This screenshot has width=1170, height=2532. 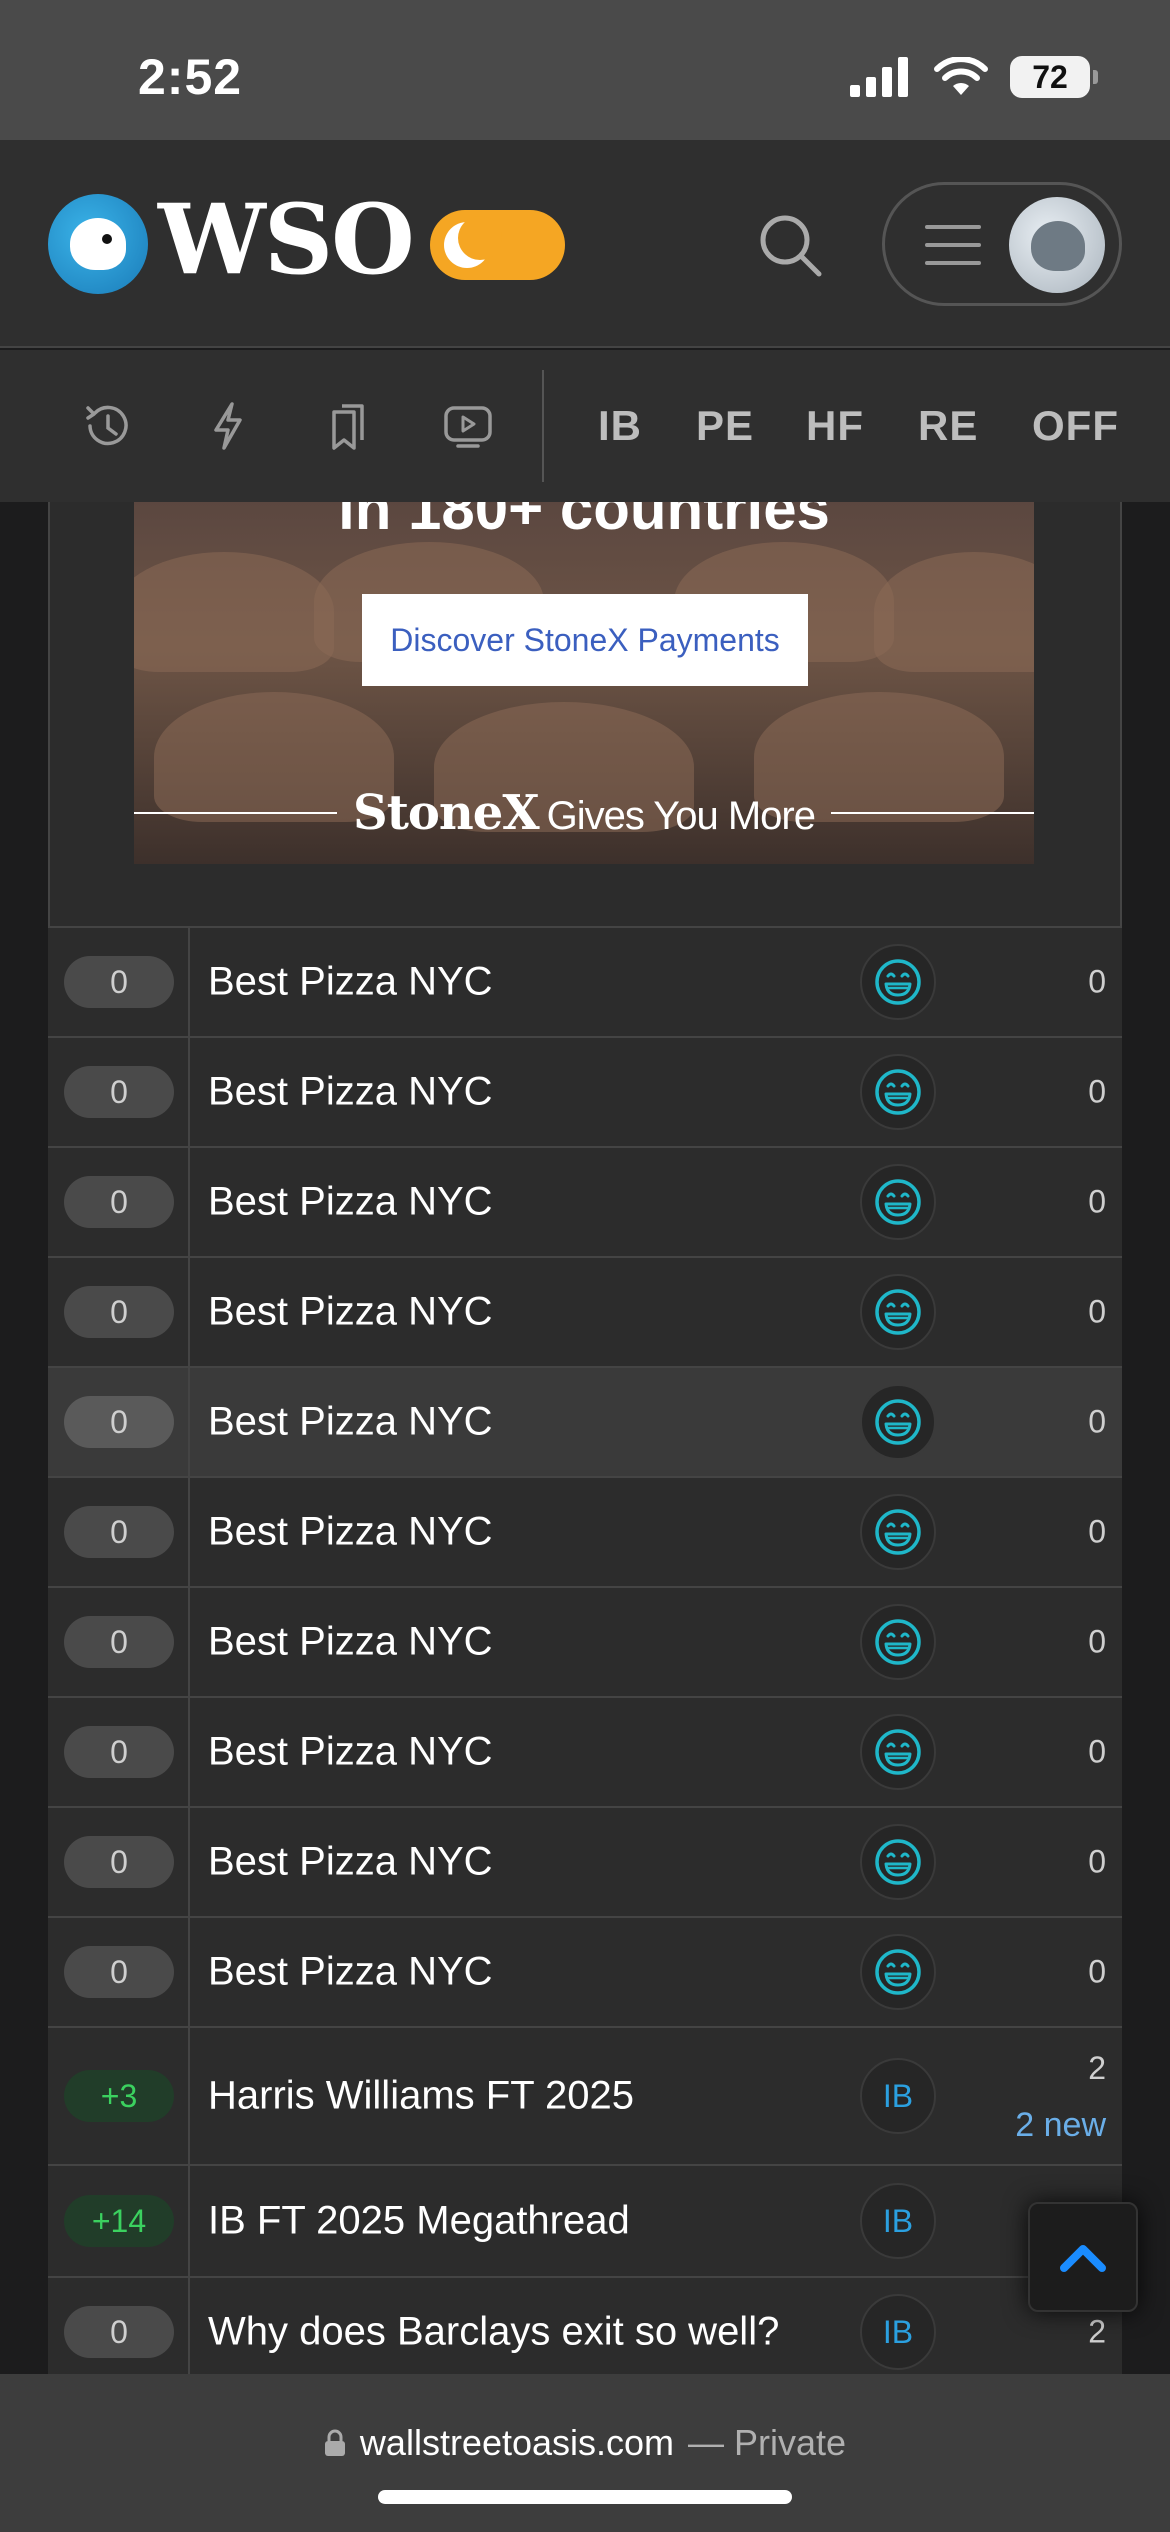 I want to click on scroll-to-top-button, so click(x=1083, y=2257).